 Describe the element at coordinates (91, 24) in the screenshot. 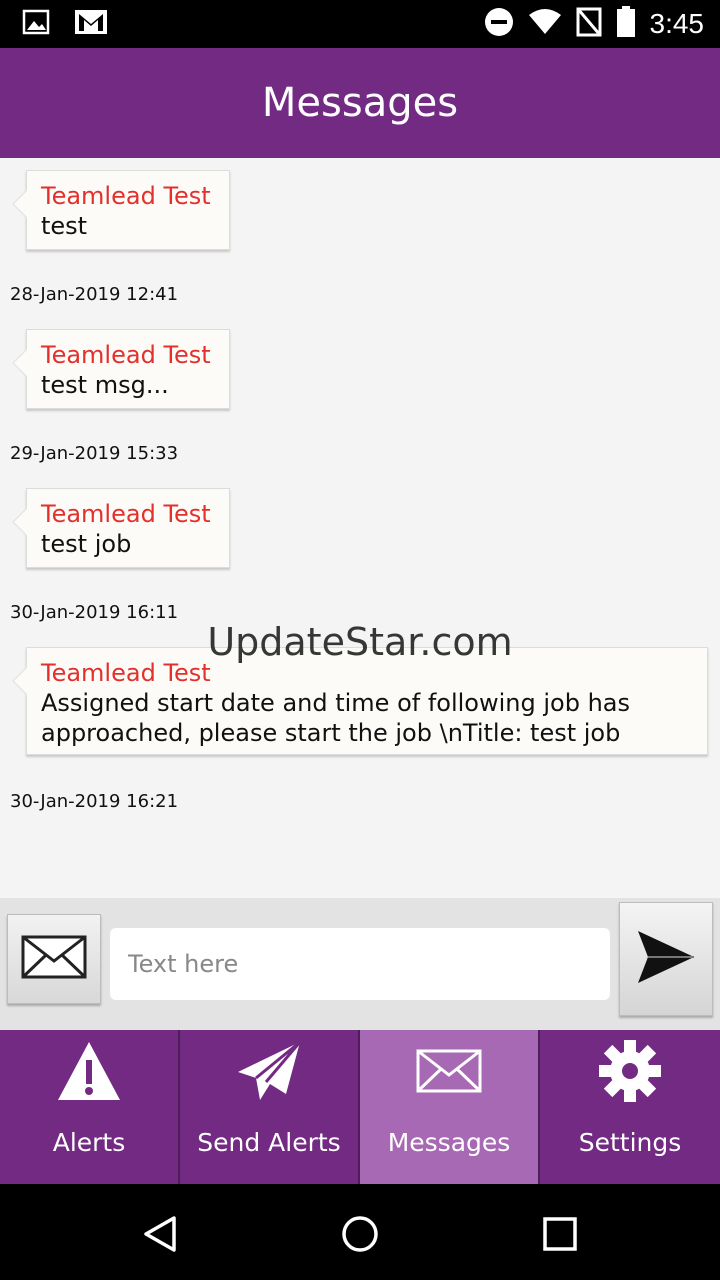

I see `gmail-icon` at that location.